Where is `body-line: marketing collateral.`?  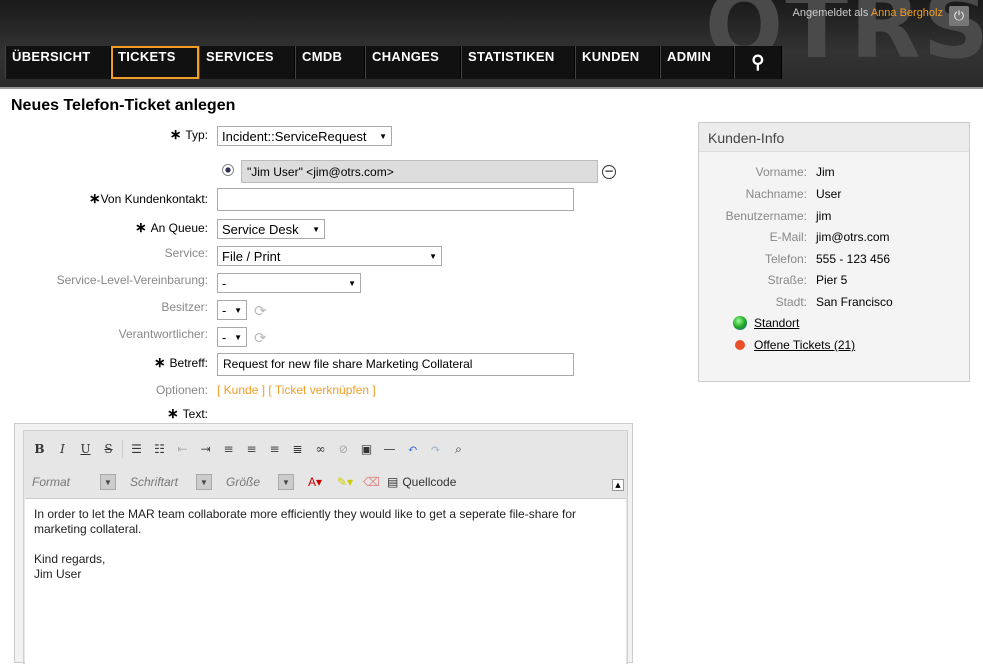
body-line: marketing collateral. is located at coordinates (88, 529).